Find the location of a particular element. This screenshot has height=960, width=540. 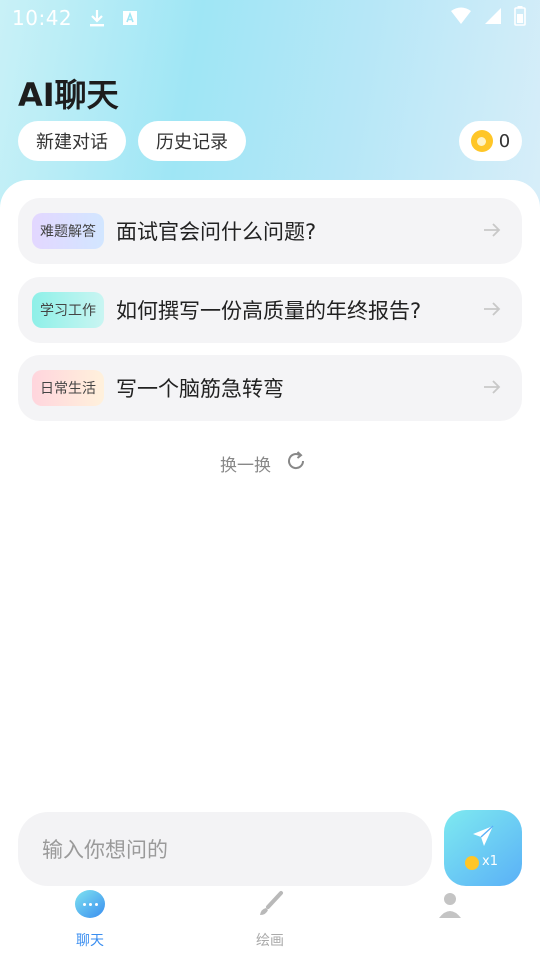

wifi-icon is located at coordinates (461, 18).